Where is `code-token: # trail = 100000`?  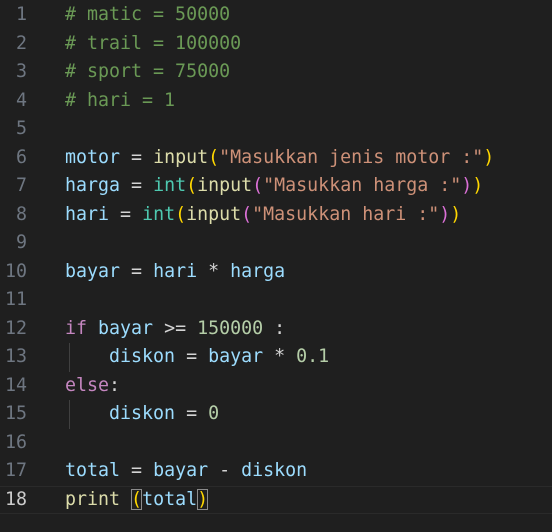
code-token: # trail = 100000 is located at coordinates (153, 43).